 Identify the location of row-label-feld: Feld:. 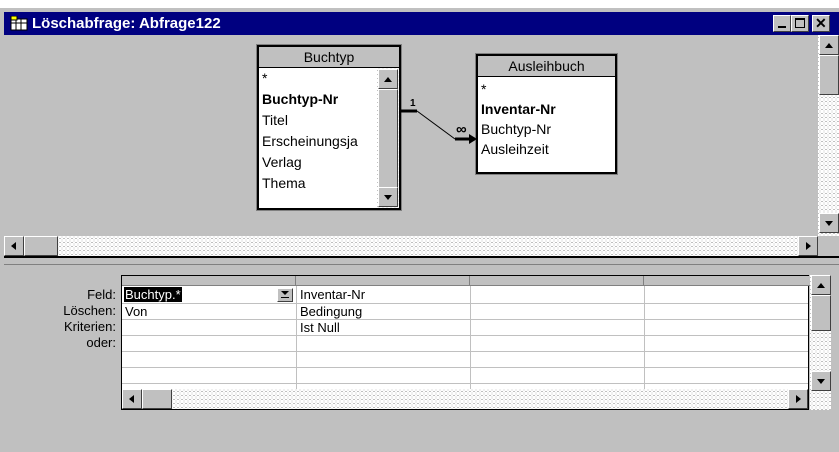
(101, 294).